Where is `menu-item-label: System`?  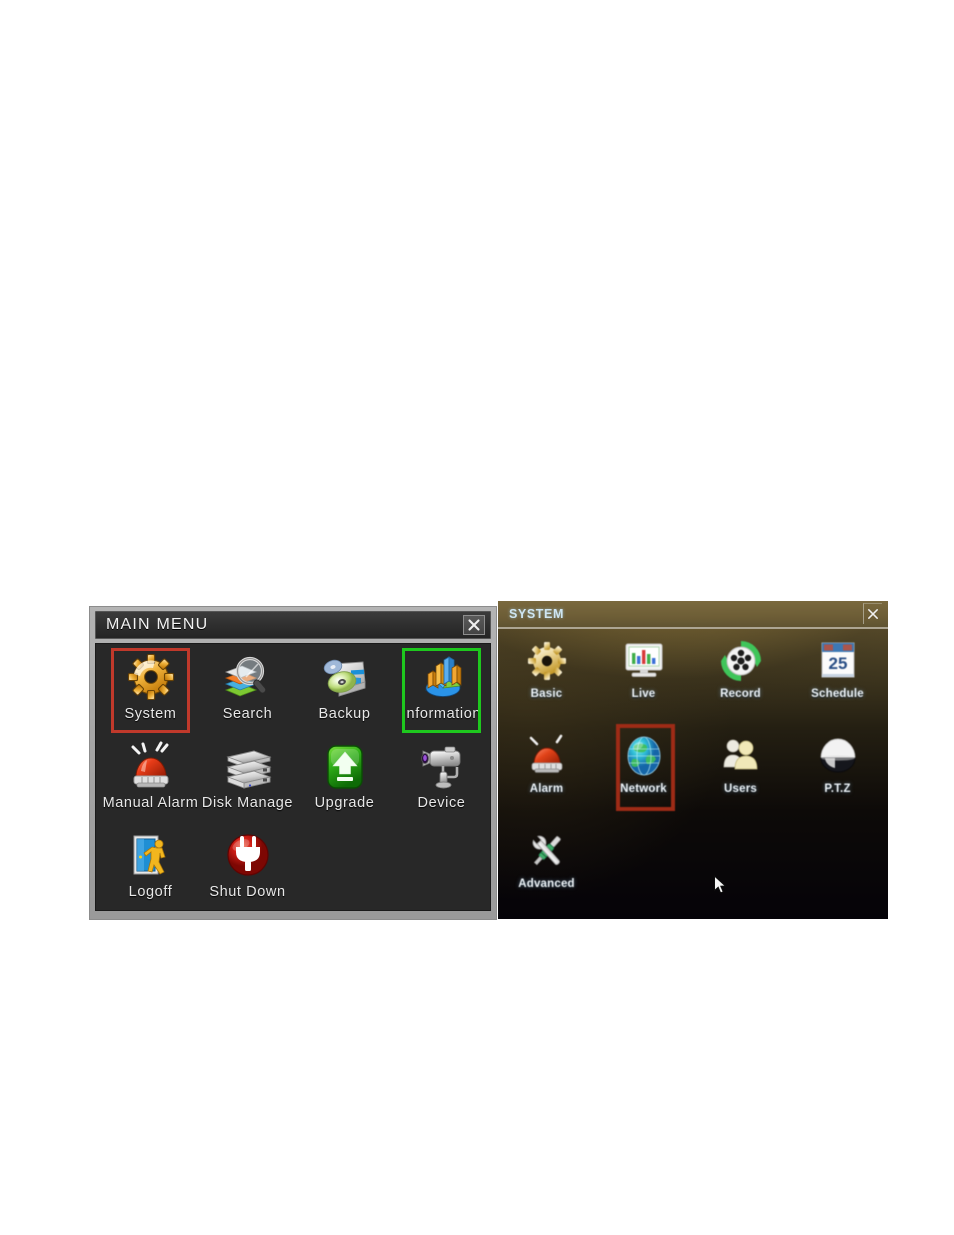 menu-item-label: System is located at coordinates (150, 714).